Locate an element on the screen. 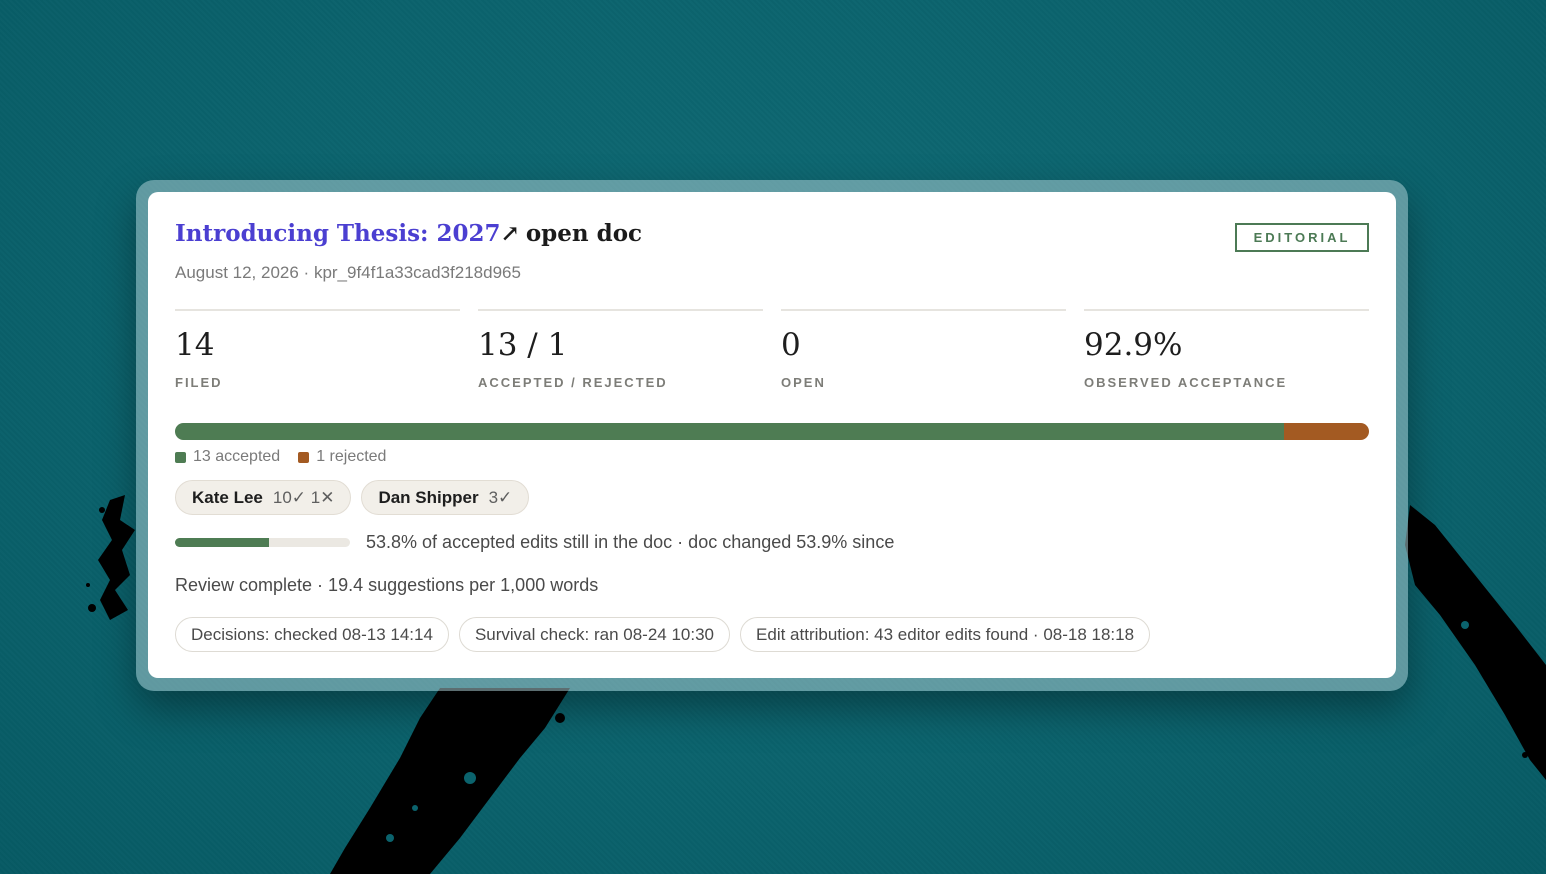 The height and width of the screenshot is (874, 1546). stat-filed-value: 14 is located at coordinates (195, 345).